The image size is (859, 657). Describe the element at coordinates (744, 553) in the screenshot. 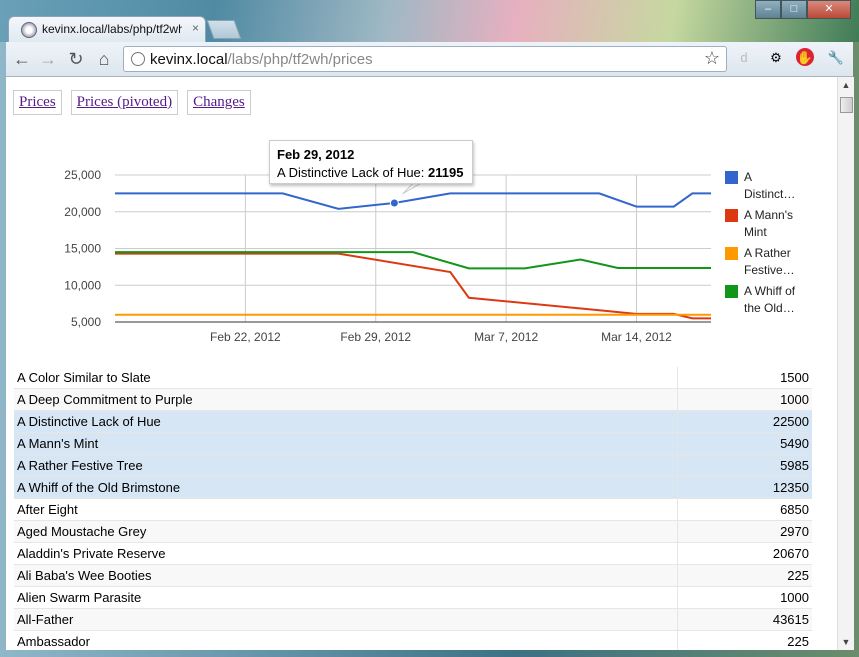

I see `item-price-cell: 20670` at that location.